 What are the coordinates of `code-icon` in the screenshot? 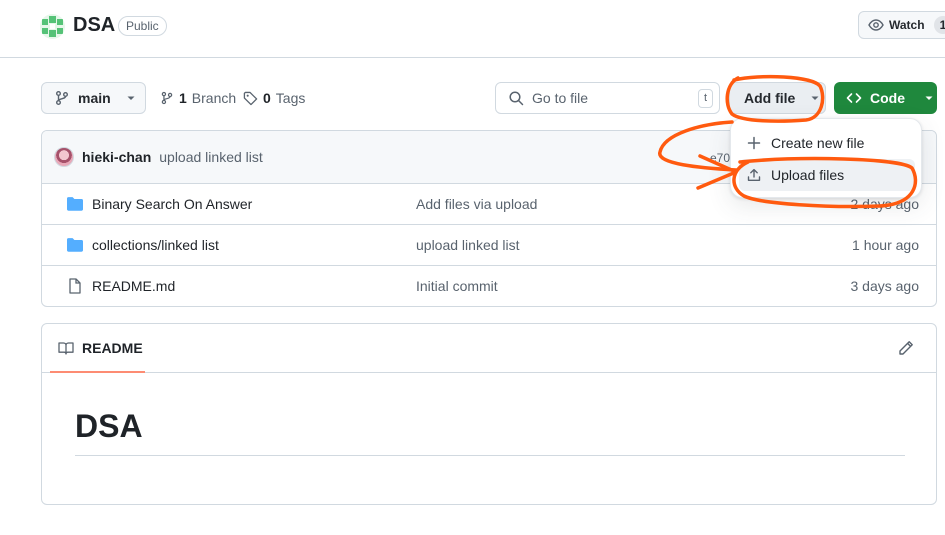 It's located at (854, 98).